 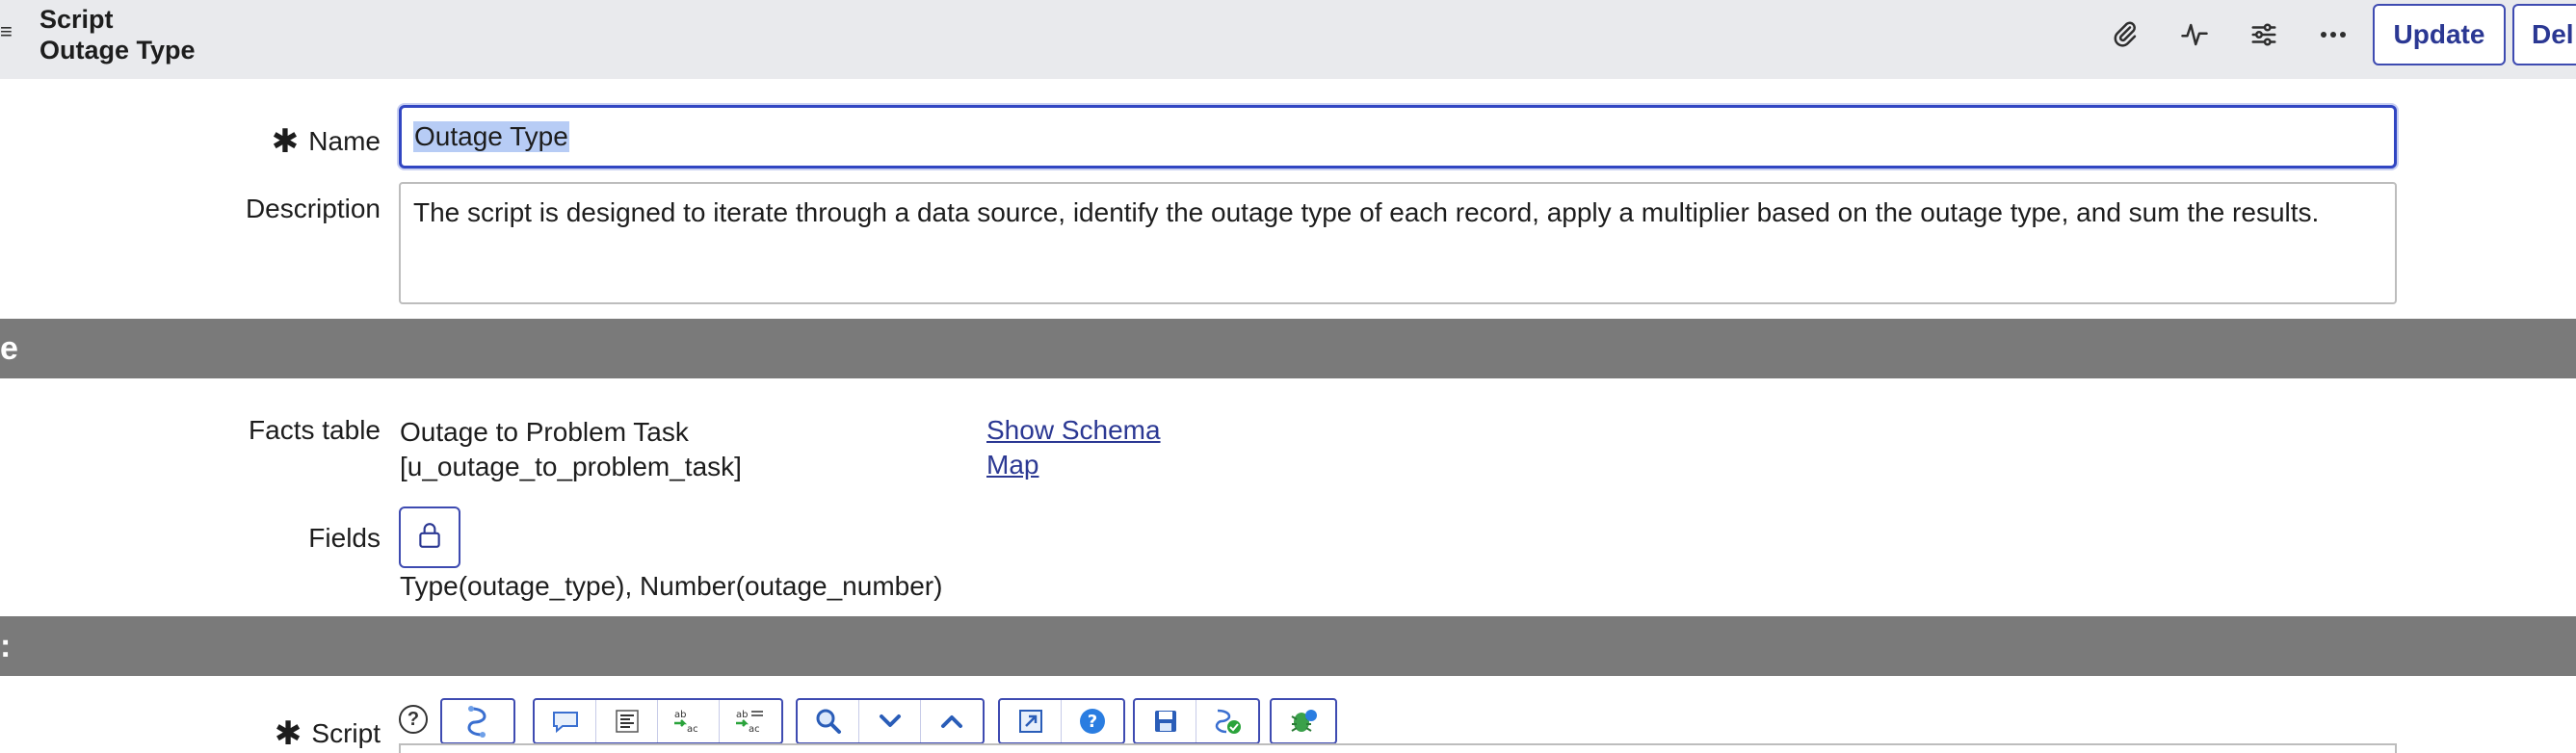 I want to click on save-button, so click(x=1165, y=721).